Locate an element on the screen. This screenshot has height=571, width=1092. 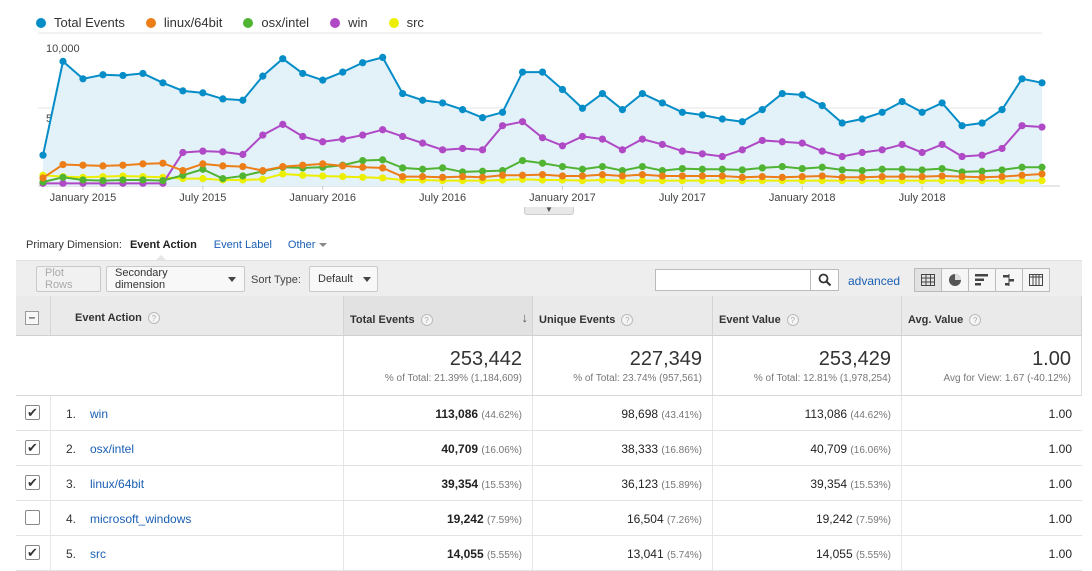
sort-type-dropdown: Default is located at coordinates (343, 279).